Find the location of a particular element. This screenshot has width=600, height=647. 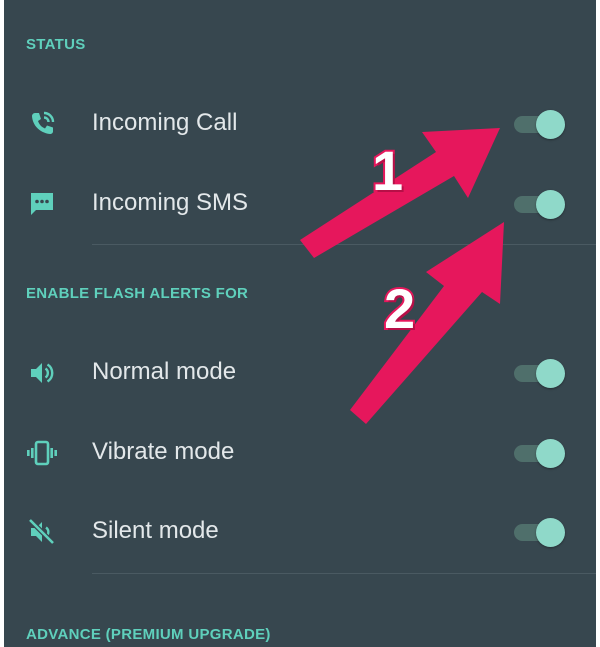

speaker-icon is located at coordinates (42, 373).